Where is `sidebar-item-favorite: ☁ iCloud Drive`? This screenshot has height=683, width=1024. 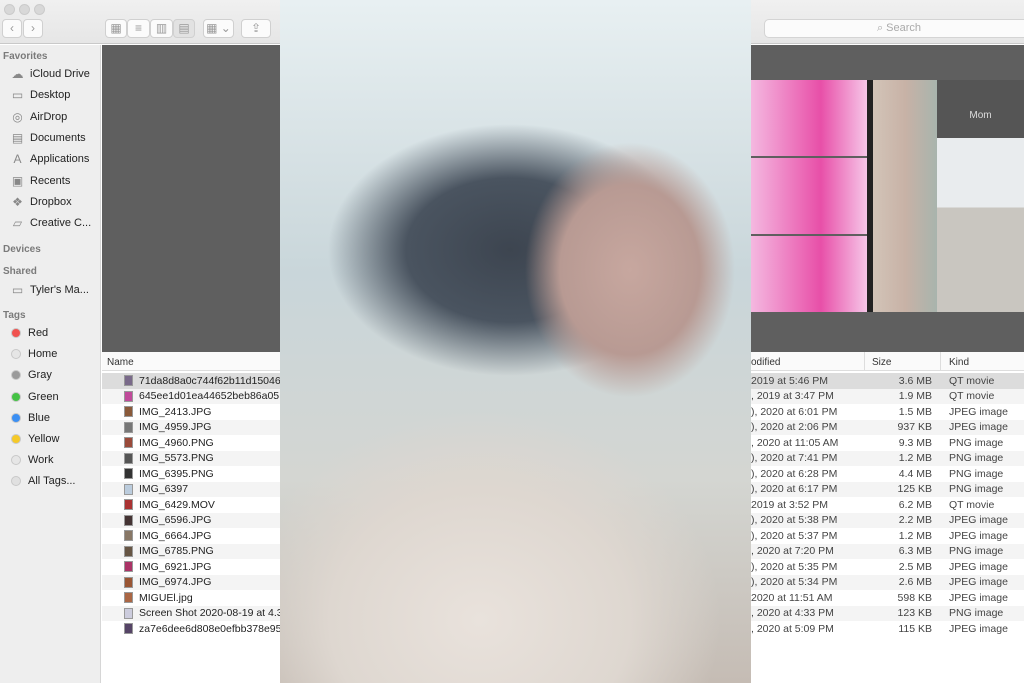
sidebar-item-favorite: ☁ iCloud Drive is located at coordinates (50, 74).